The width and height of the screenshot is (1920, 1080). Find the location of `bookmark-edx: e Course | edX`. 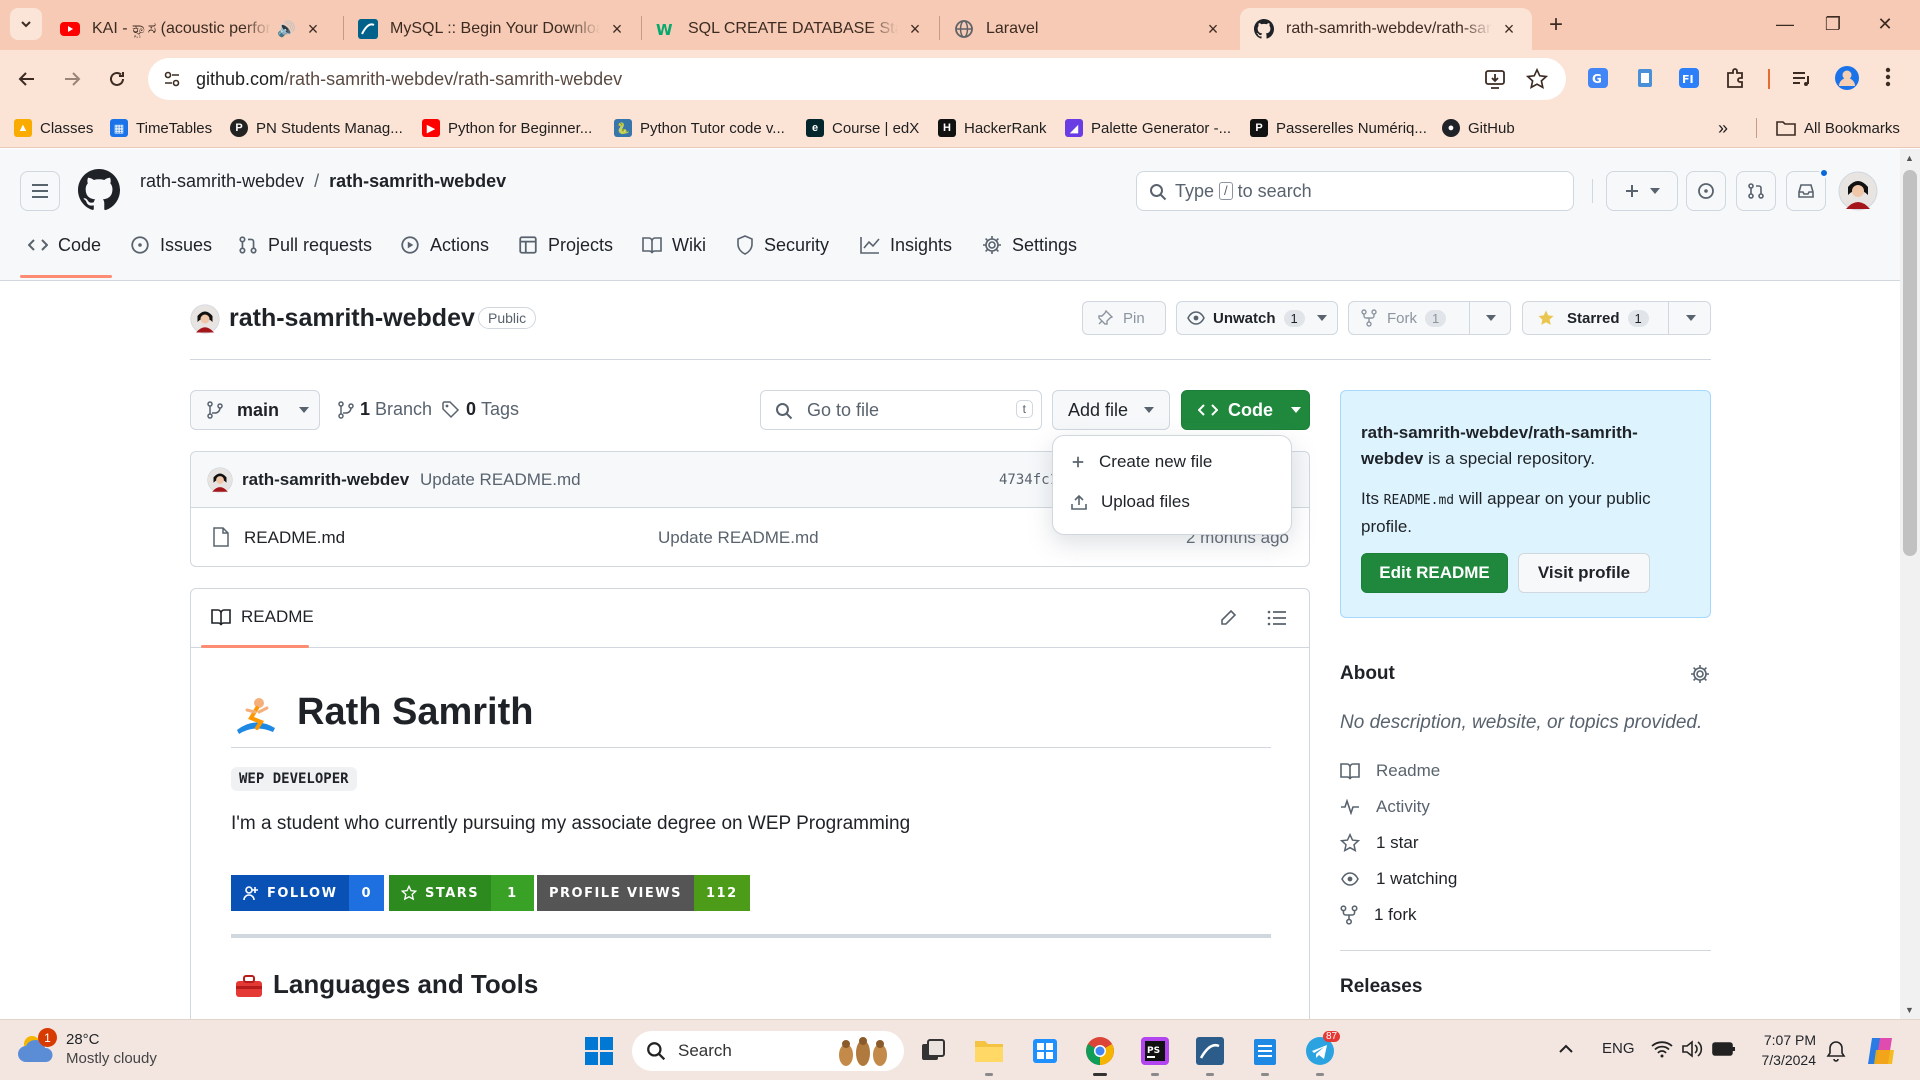

bookmark-edx: e Course | edX is located at coordinates (862, 128).